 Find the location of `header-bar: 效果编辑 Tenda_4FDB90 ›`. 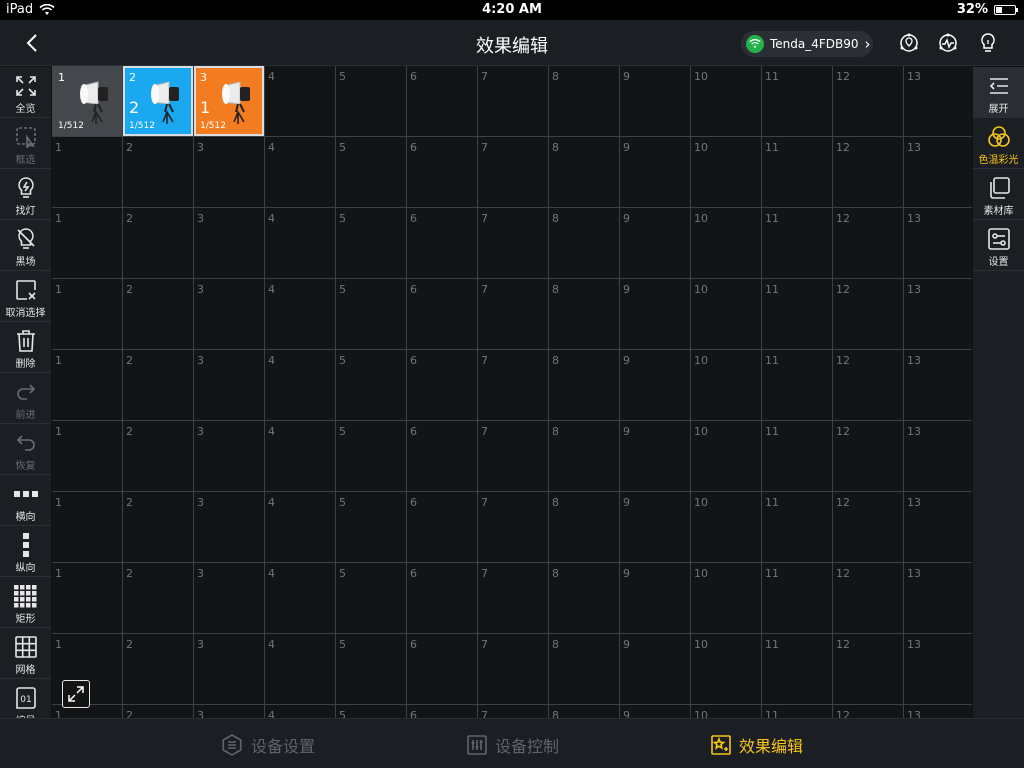

header-bar: 效果编辑 Tenda_4FDB90 › is located at coordinates (512, 43).